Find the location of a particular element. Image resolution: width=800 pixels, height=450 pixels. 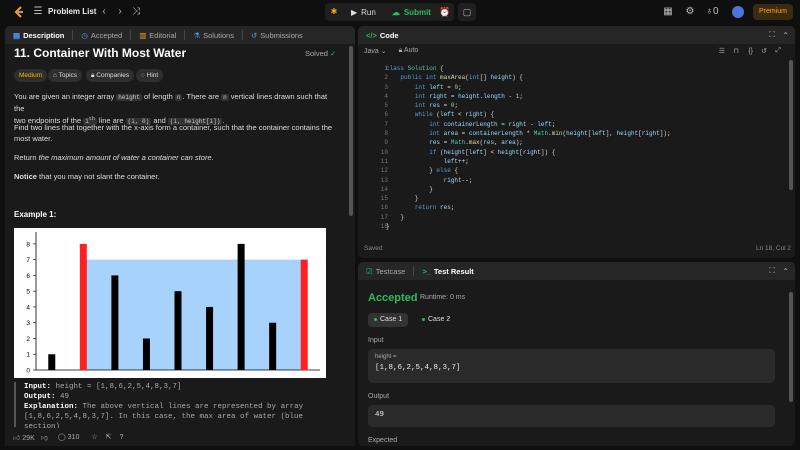

run-submit-group: ✱ ▶ Run ☁ Submit is located at coordinates (382, 12).